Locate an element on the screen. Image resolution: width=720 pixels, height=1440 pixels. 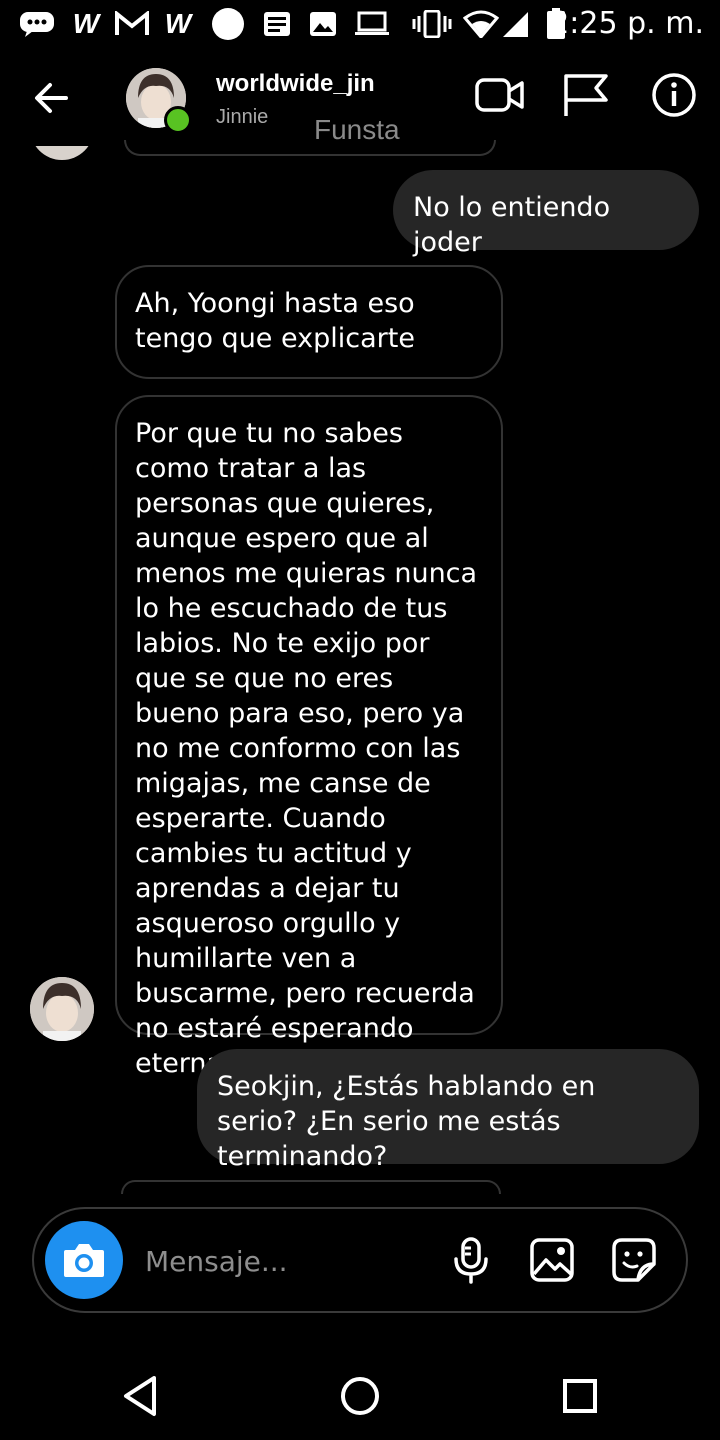
microphone-icon is located at coordinates (471, 1260).